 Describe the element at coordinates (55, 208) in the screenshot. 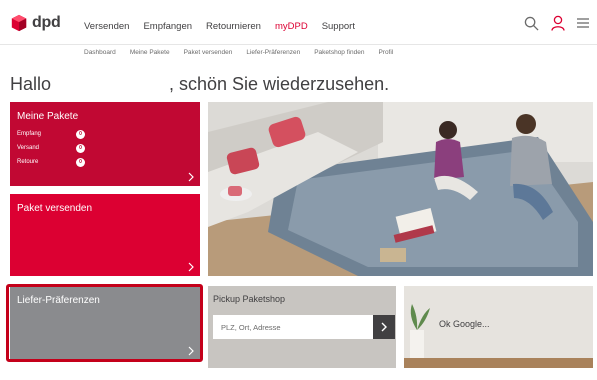

I see `tile-paket-versenden-title: Paket versenden` at that location.